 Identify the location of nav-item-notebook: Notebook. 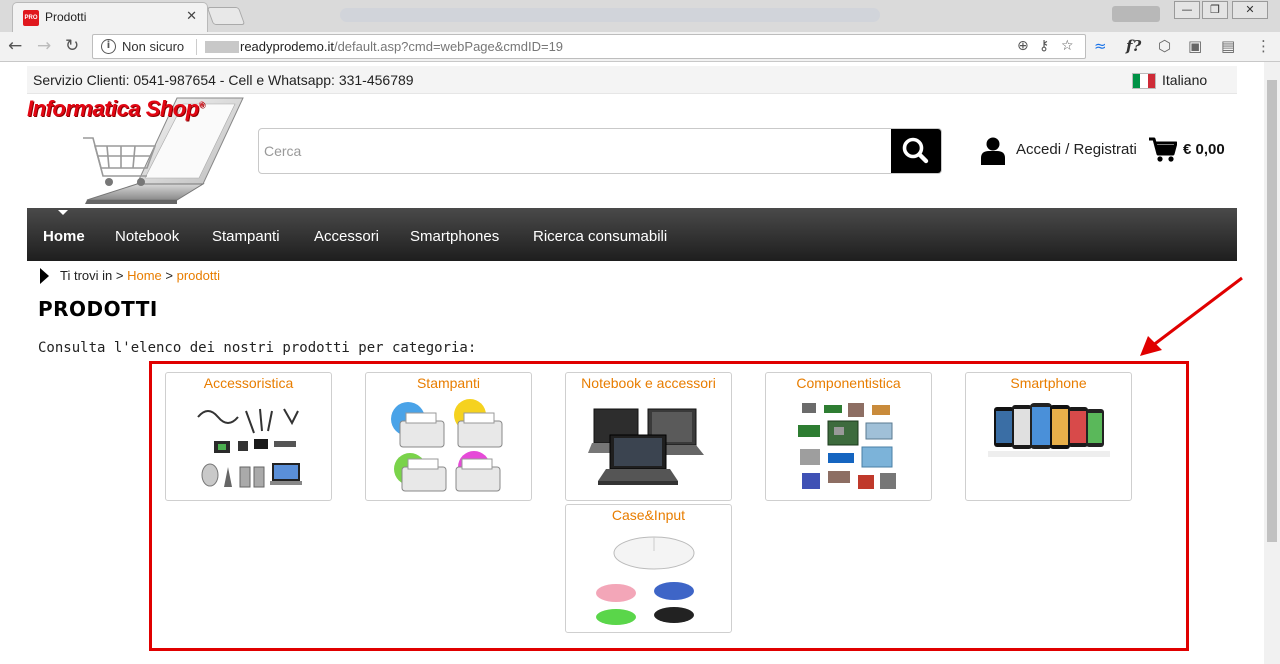
(147, 236).